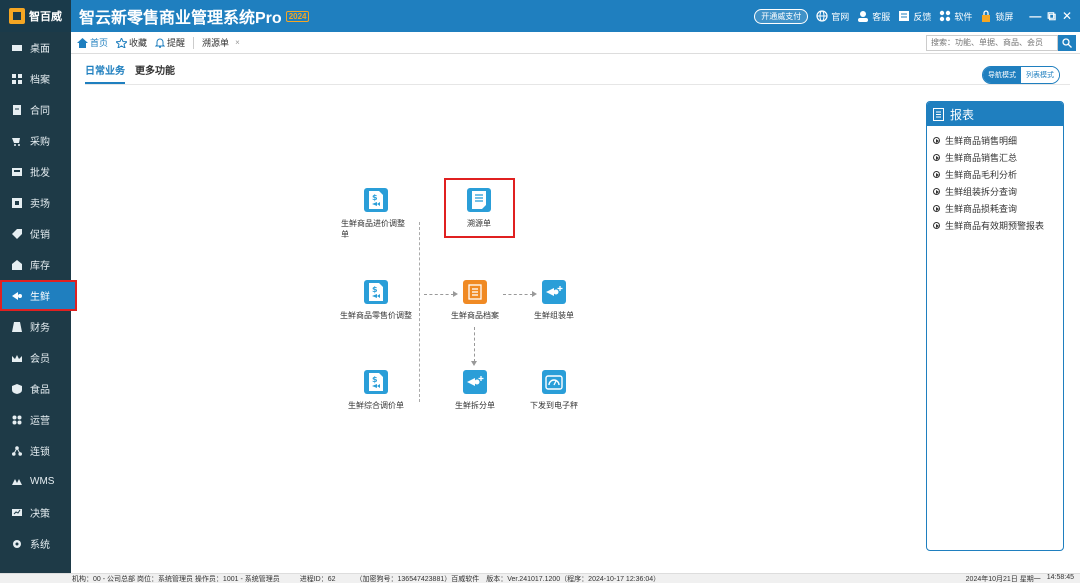 The height and width of the screenshot is (583, 1080). Describe the element at coordinates (237, 42) in the screenshot. I see `tab-close-icon: ×` at that location.